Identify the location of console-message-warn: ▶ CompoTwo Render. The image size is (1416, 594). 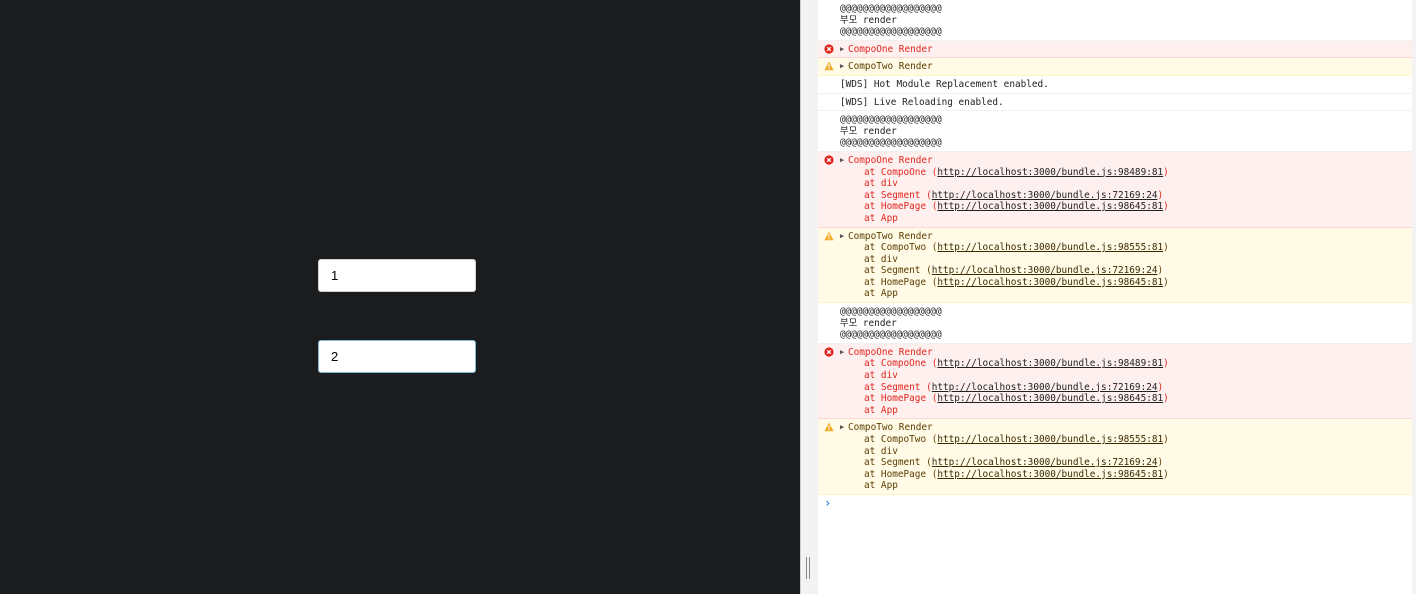
(1115, 67).